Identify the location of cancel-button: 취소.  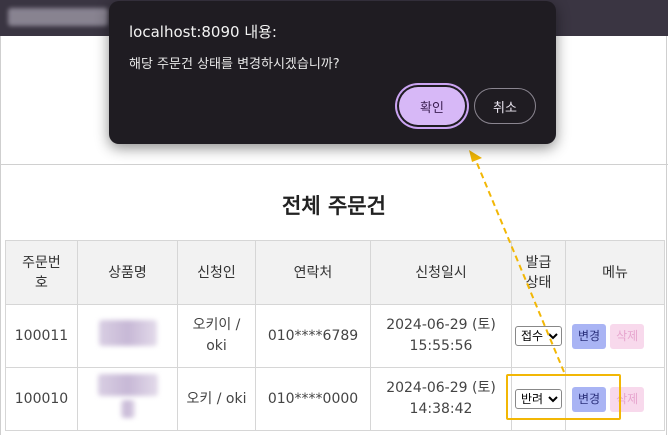
(505, 106).